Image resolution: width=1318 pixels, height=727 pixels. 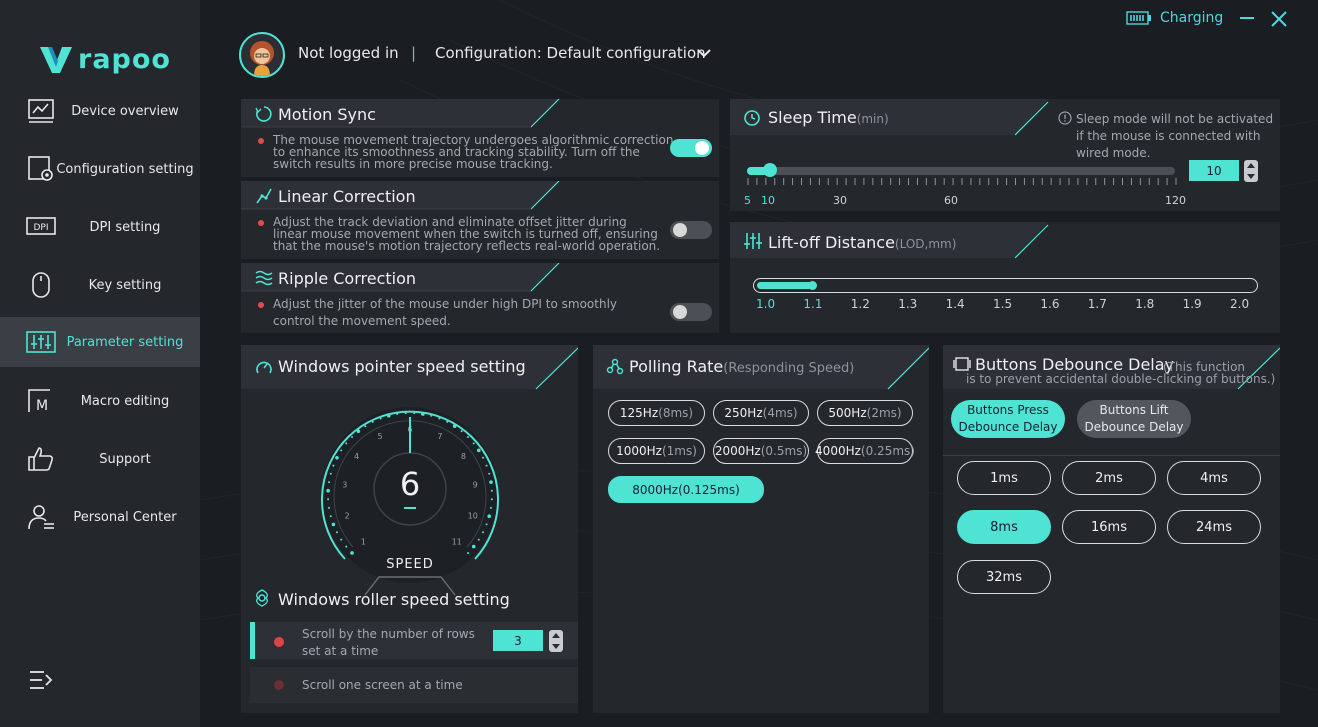 I want to click on pointer-speed-title: Windows pointer speed setting, so click(x=402, y=366).